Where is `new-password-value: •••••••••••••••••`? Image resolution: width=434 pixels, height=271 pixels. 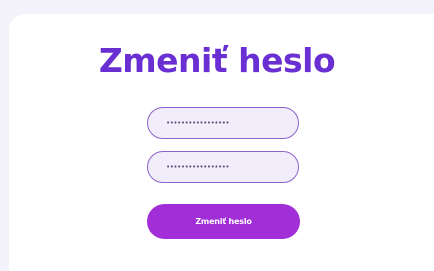 new-password-value: ••••••••••••••••• is located at coordinates (198, 123).